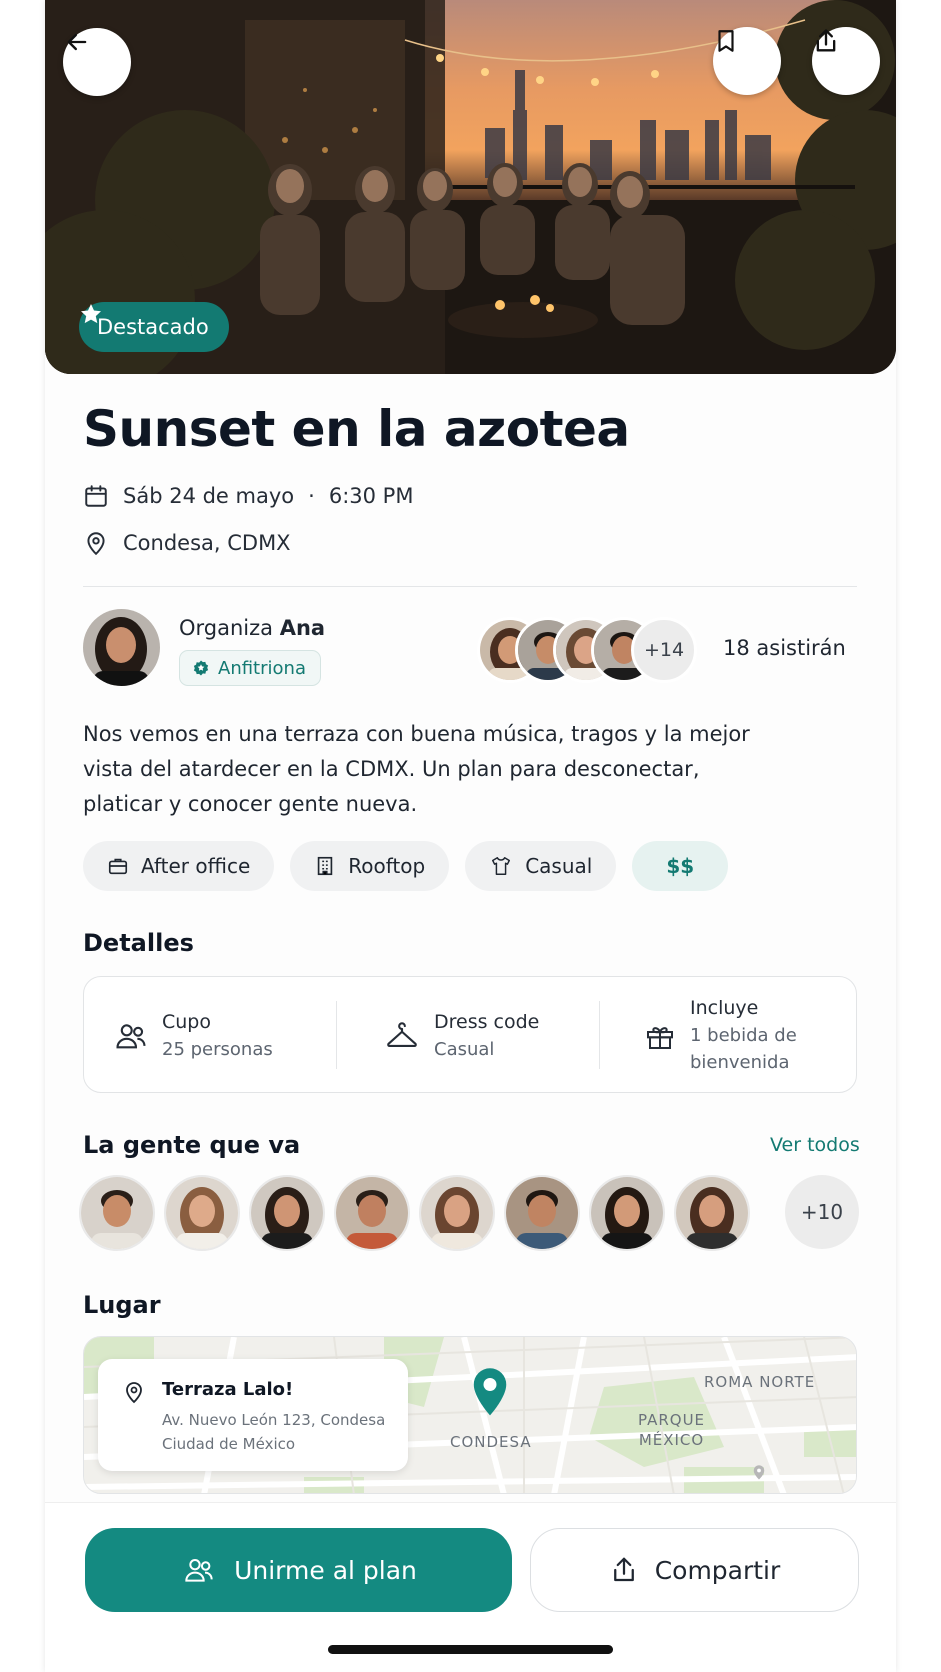 The width and height of the screenshot is (941, 1672). I want to click on detail-includes: Incluye 1 bebida de bienvenida, so click(720, 1035).